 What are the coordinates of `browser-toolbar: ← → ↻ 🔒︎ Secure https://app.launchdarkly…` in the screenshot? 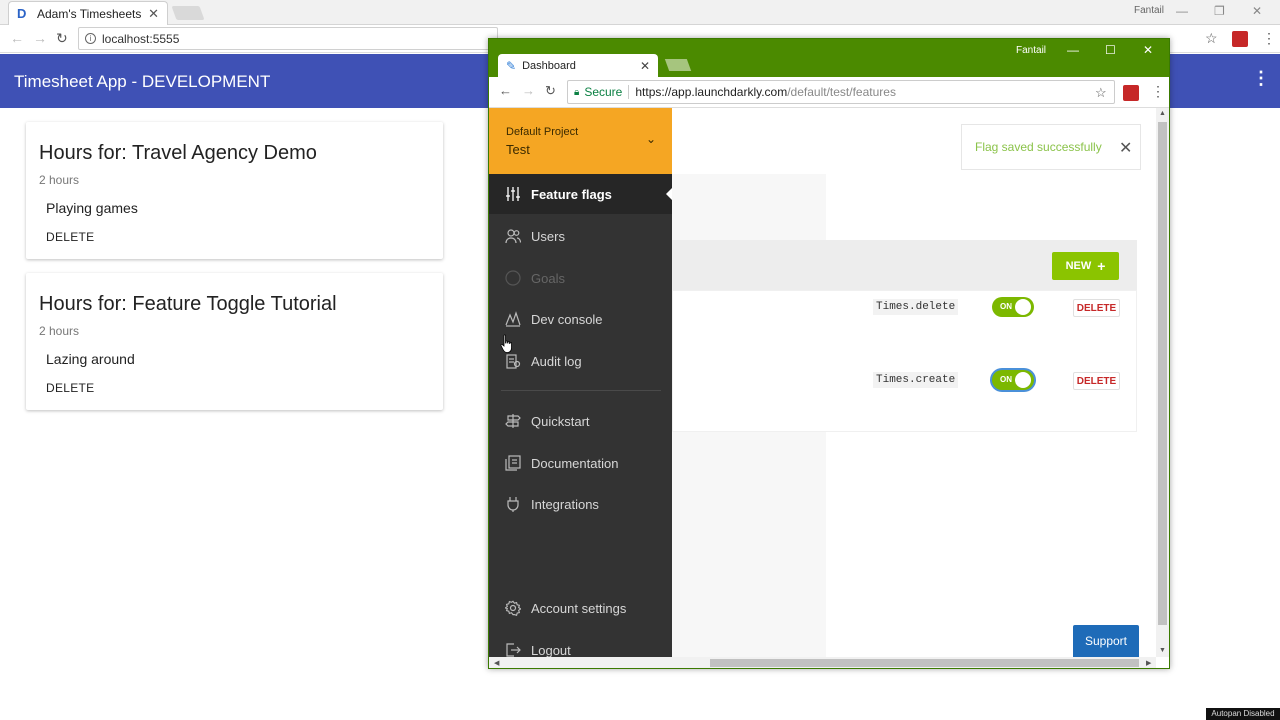 It's located at (829, 92).